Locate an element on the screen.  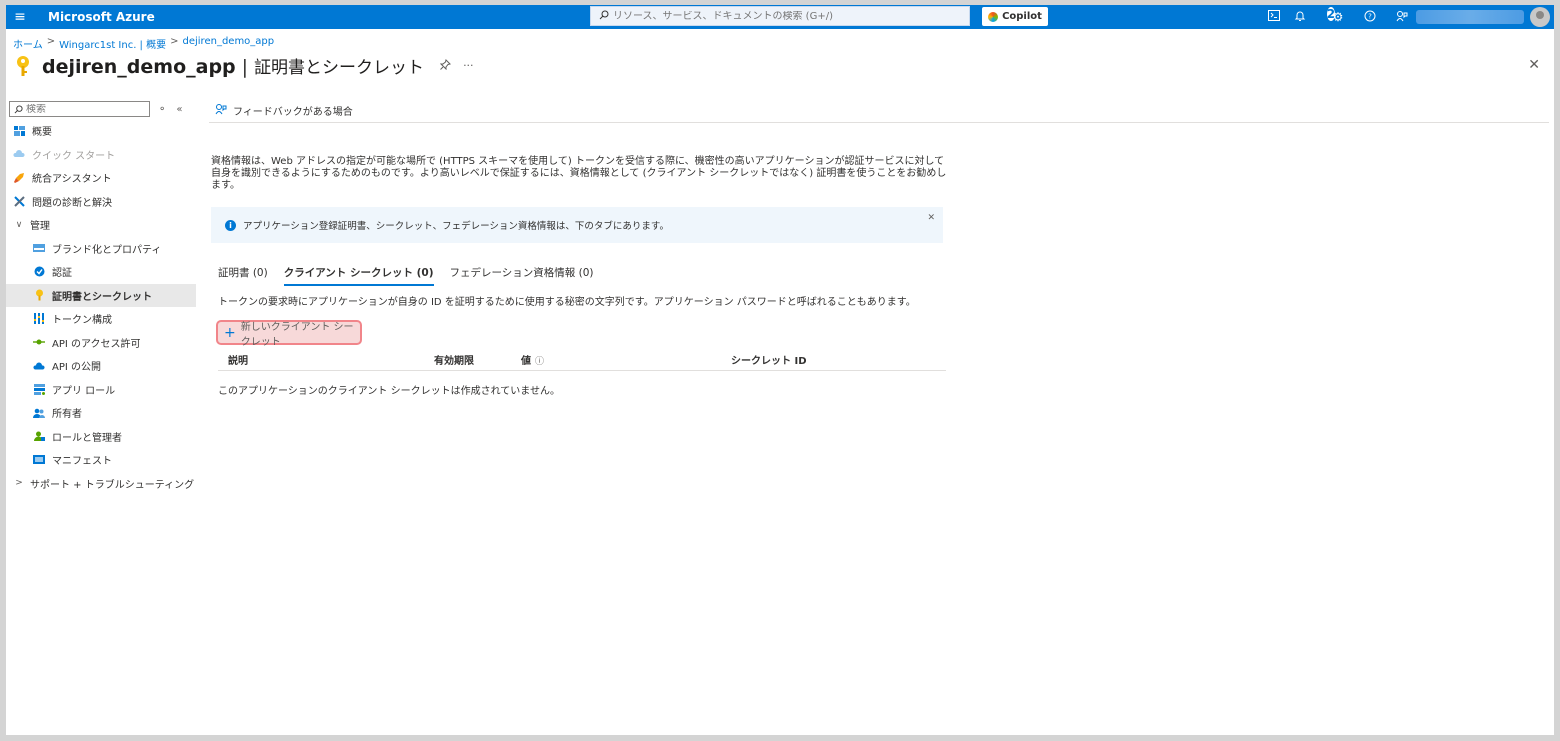
account-info-blurred is located at coordinates (1470, 17).